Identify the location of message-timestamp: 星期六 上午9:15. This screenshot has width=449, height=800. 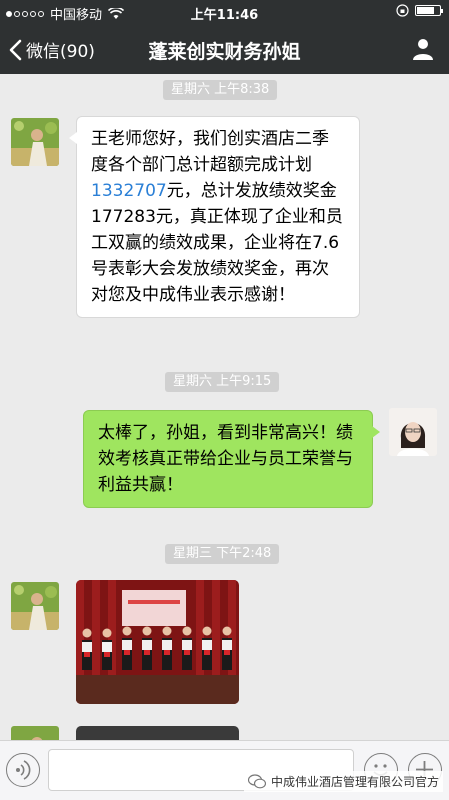
(222, 382).